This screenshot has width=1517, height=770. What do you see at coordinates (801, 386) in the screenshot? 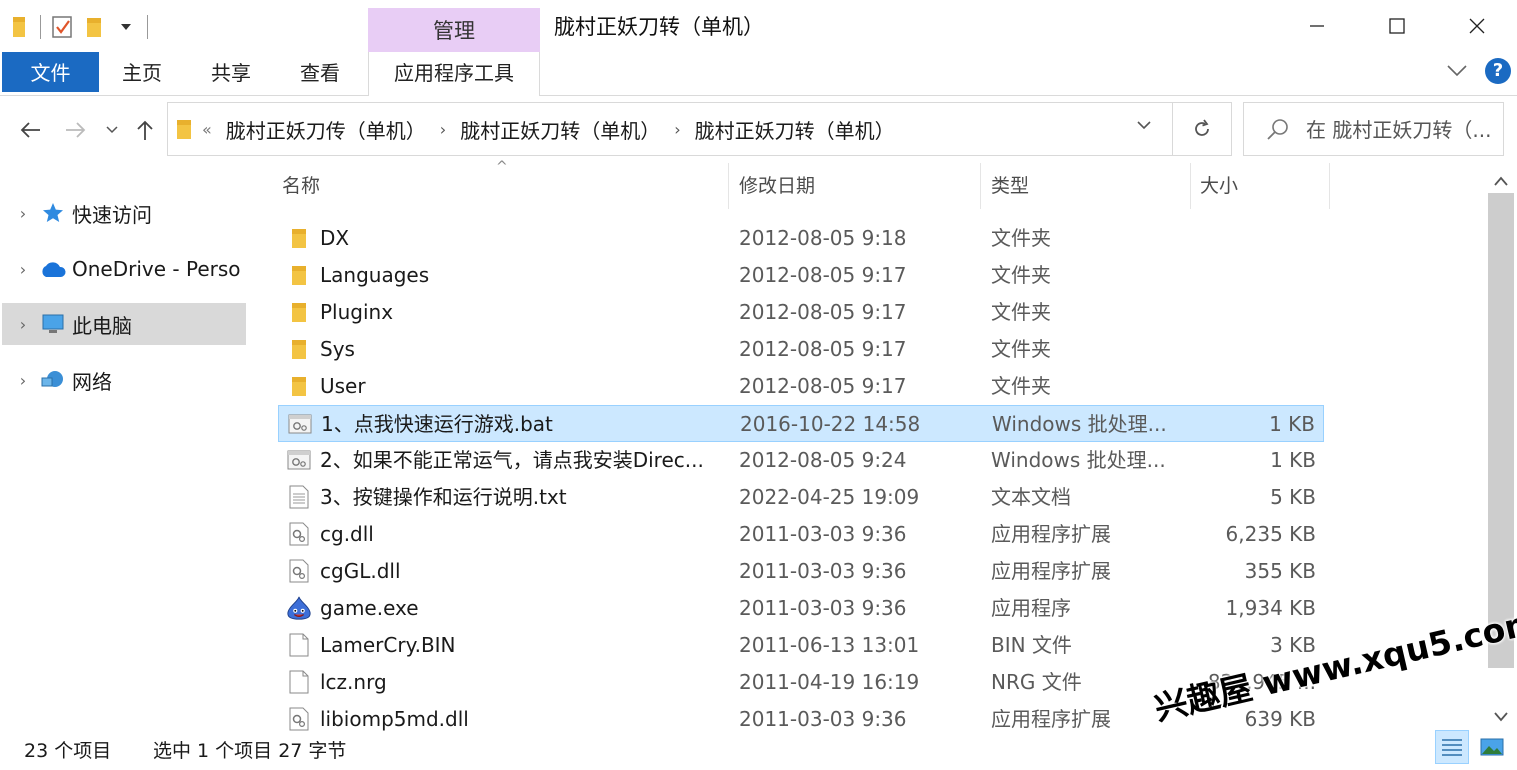
I see `file-row: User 2012-08-05 9:17 文件夹` at bounding box center [801, 386].